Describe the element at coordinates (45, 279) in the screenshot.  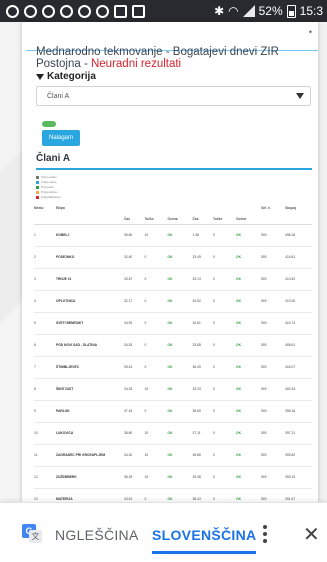
I see `cell-rank: 3` at that location.